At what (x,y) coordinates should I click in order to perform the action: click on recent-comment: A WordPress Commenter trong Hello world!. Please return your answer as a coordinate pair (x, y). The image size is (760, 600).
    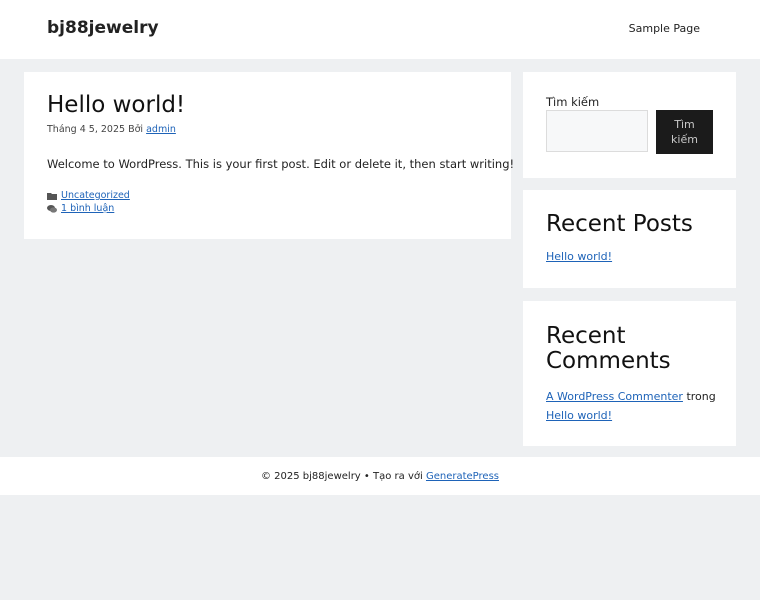
    Looking at the image, I should click on (636, 406).